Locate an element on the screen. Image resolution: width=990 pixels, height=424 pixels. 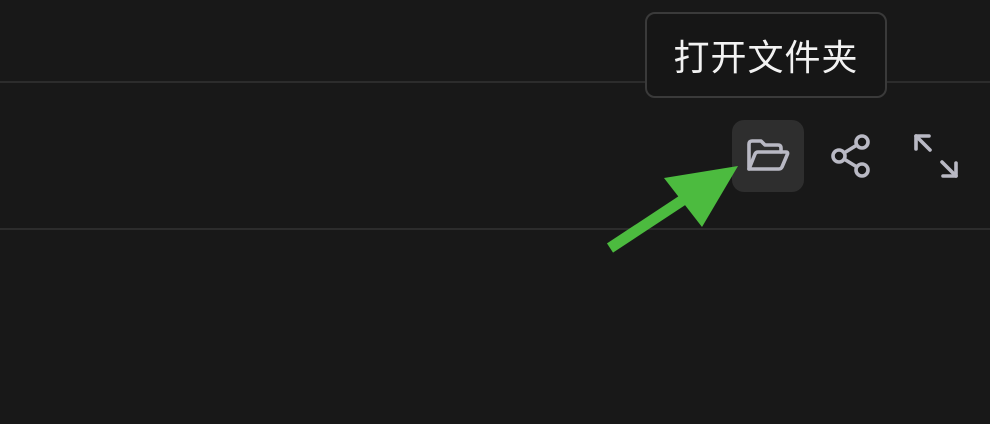
annotation-arrow-icon is located at coordinates (672, 209).